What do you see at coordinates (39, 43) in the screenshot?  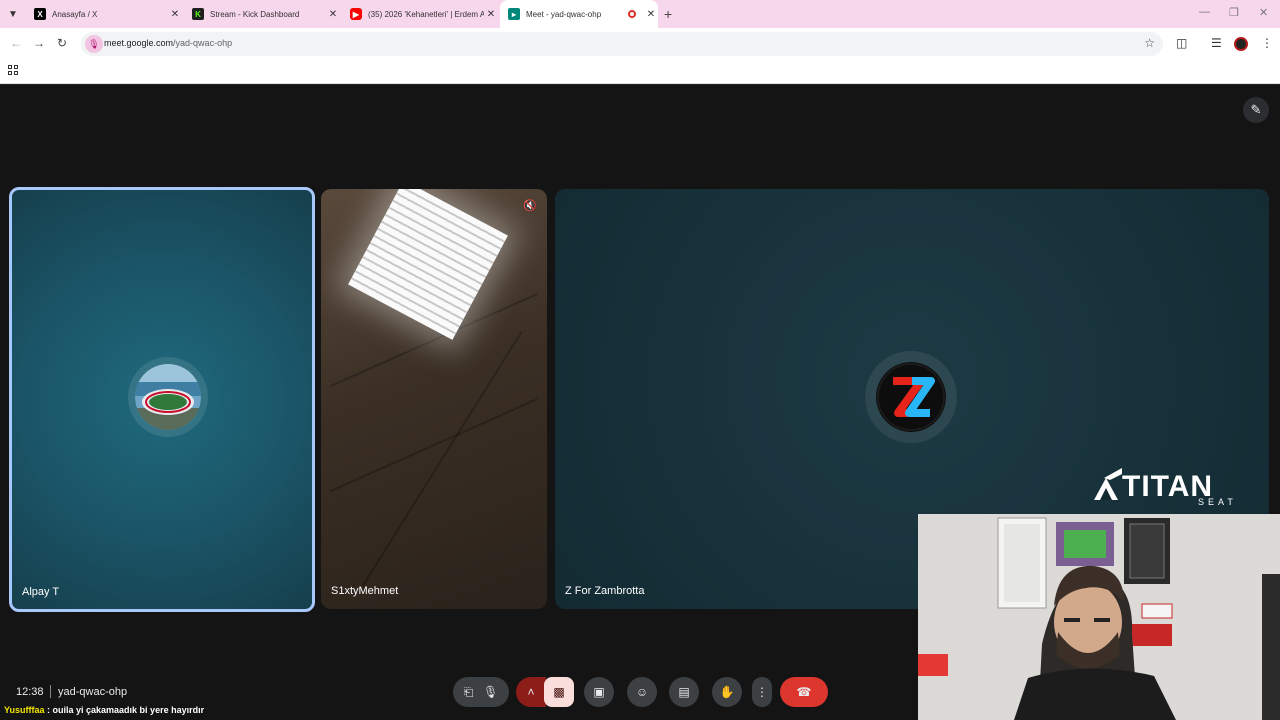 I see `forward-icon: →` at bounding box center [39, 43].